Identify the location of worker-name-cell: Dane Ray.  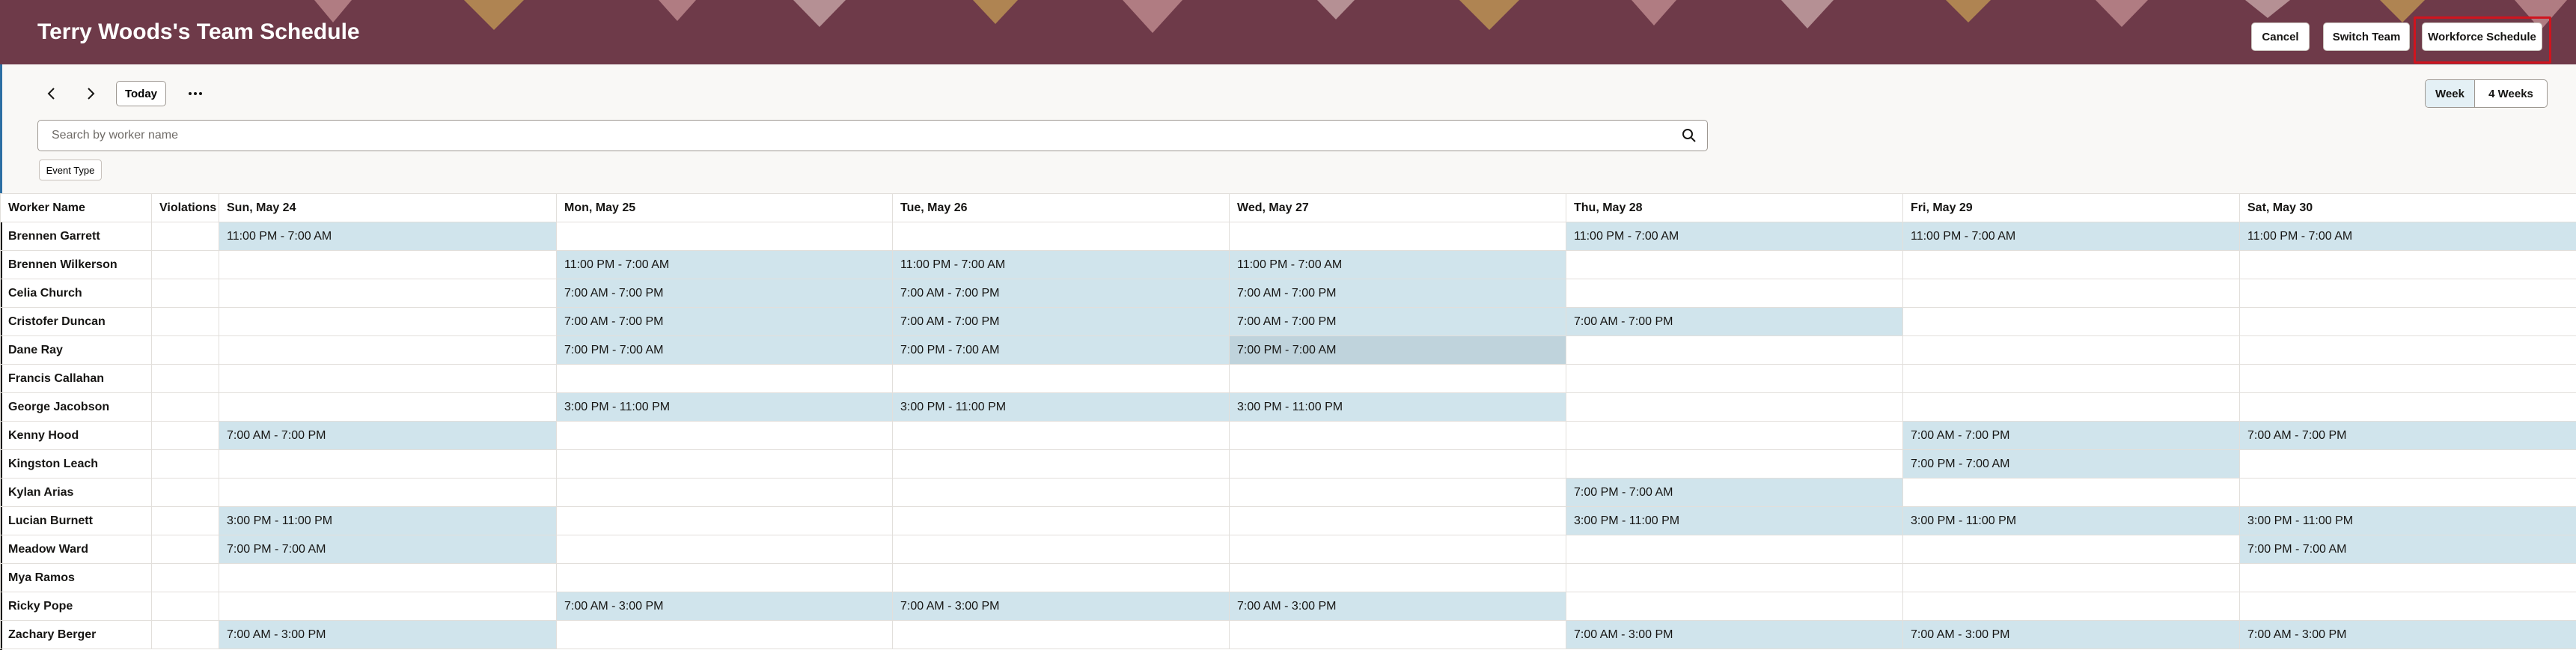
(76, 350).